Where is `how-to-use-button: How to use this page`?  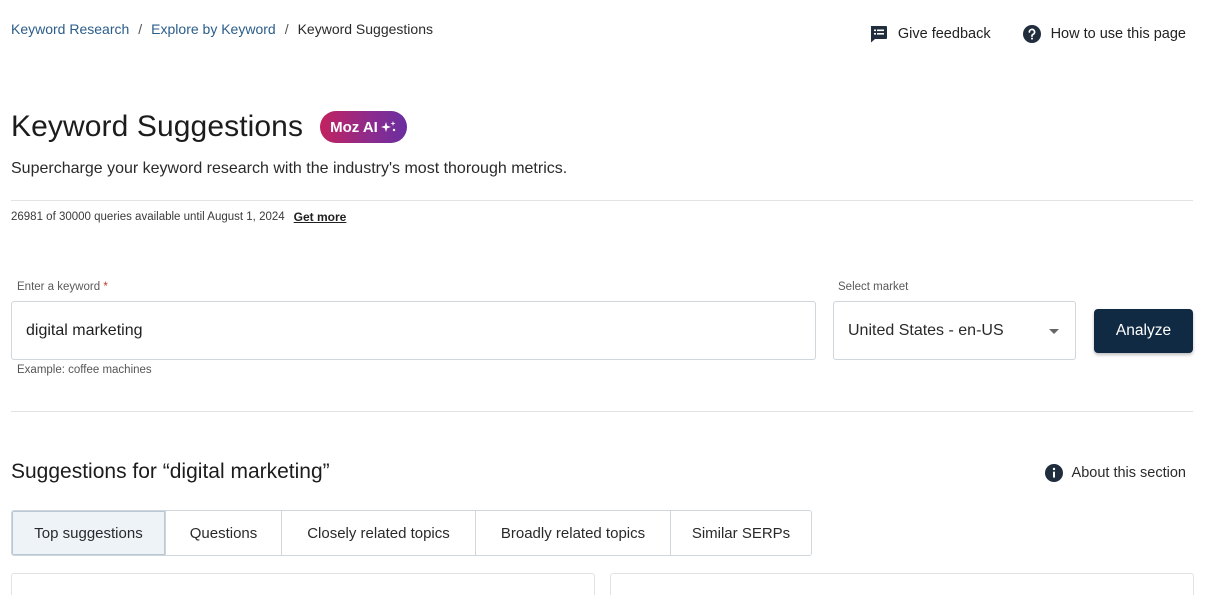 how-to-use-button: How to use this page is located at coordinates (1104, 34).